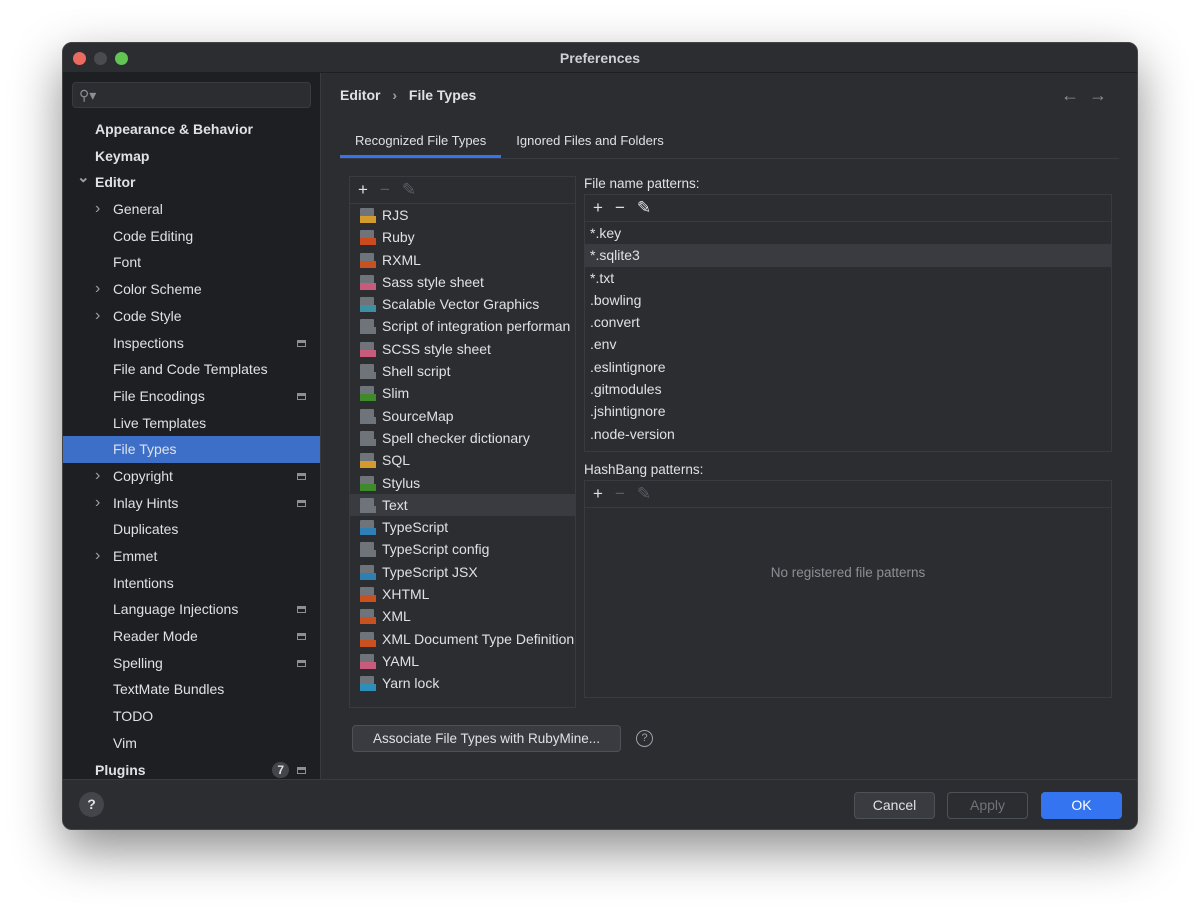 The width and height of the screenshot is (1200, 912). I want to click on file-type-item: Ruby, so click(462, 237).